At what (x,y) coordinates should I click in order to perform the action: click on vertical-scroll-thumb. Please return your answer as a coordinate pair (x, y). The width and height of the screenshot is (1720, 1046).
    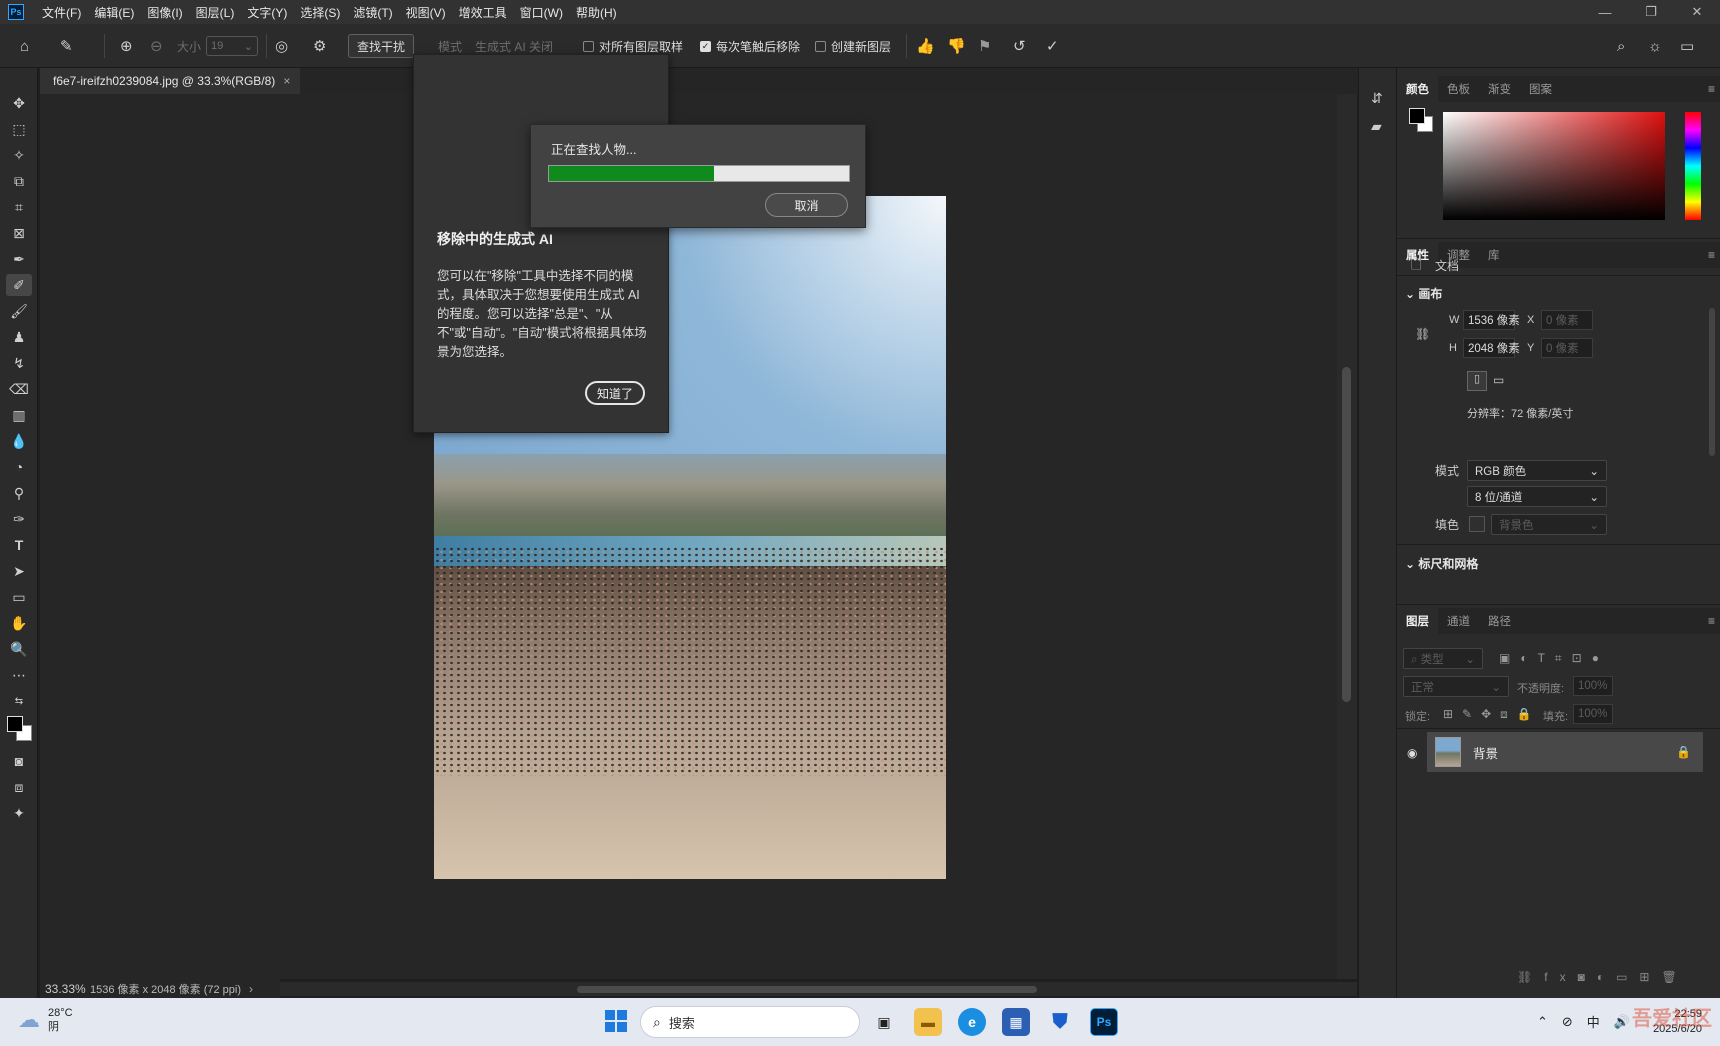
    Looking at the image, I should click on (1346, 534).